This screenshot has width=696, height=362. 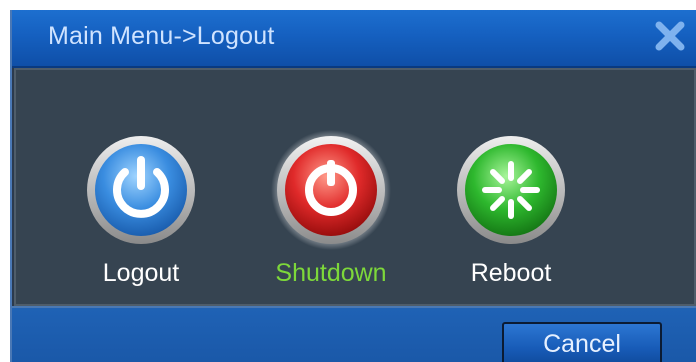 What do you see at coordinates (670, 36) in the screenshot?
I see `close-icon` at bounding box center [670, 36].